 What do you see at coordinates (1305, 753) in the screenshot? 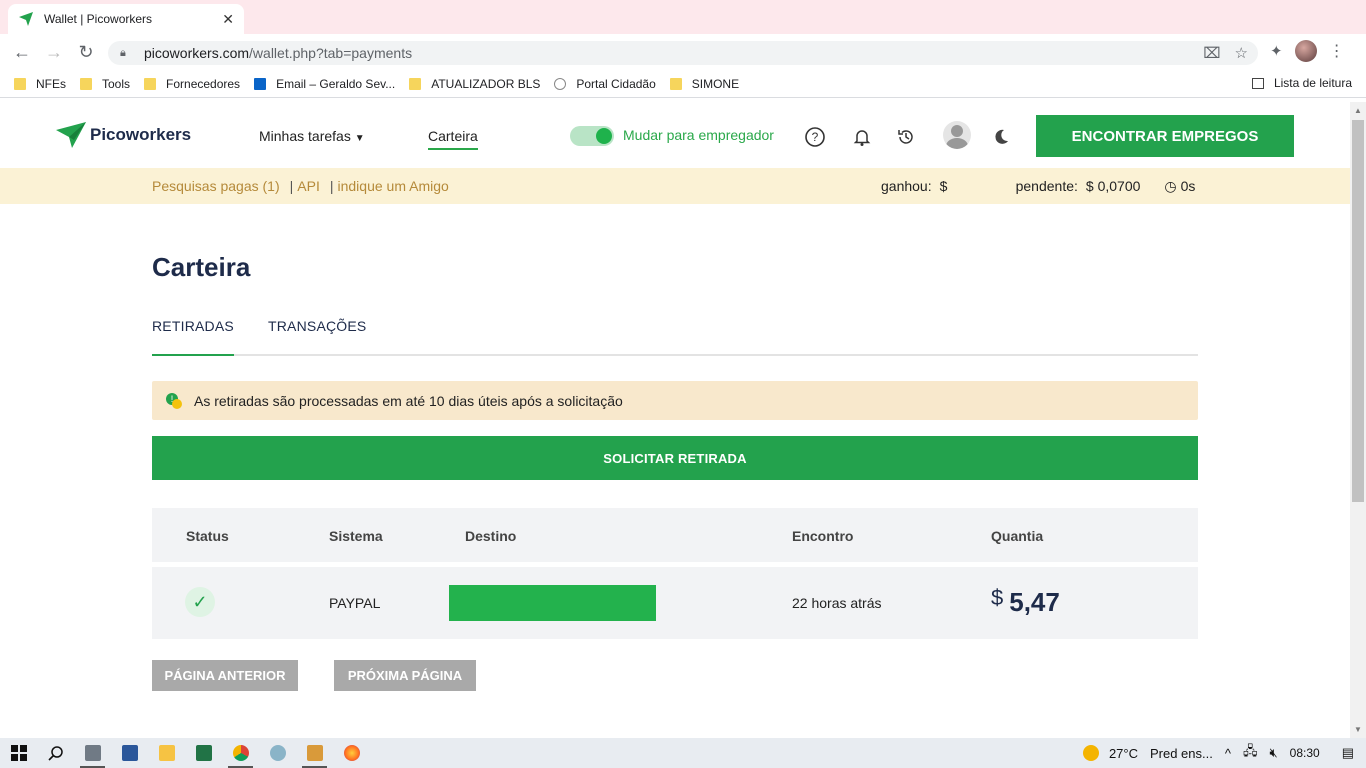
I see `clock-time: 08:30` at bounding box center [1305, 753].